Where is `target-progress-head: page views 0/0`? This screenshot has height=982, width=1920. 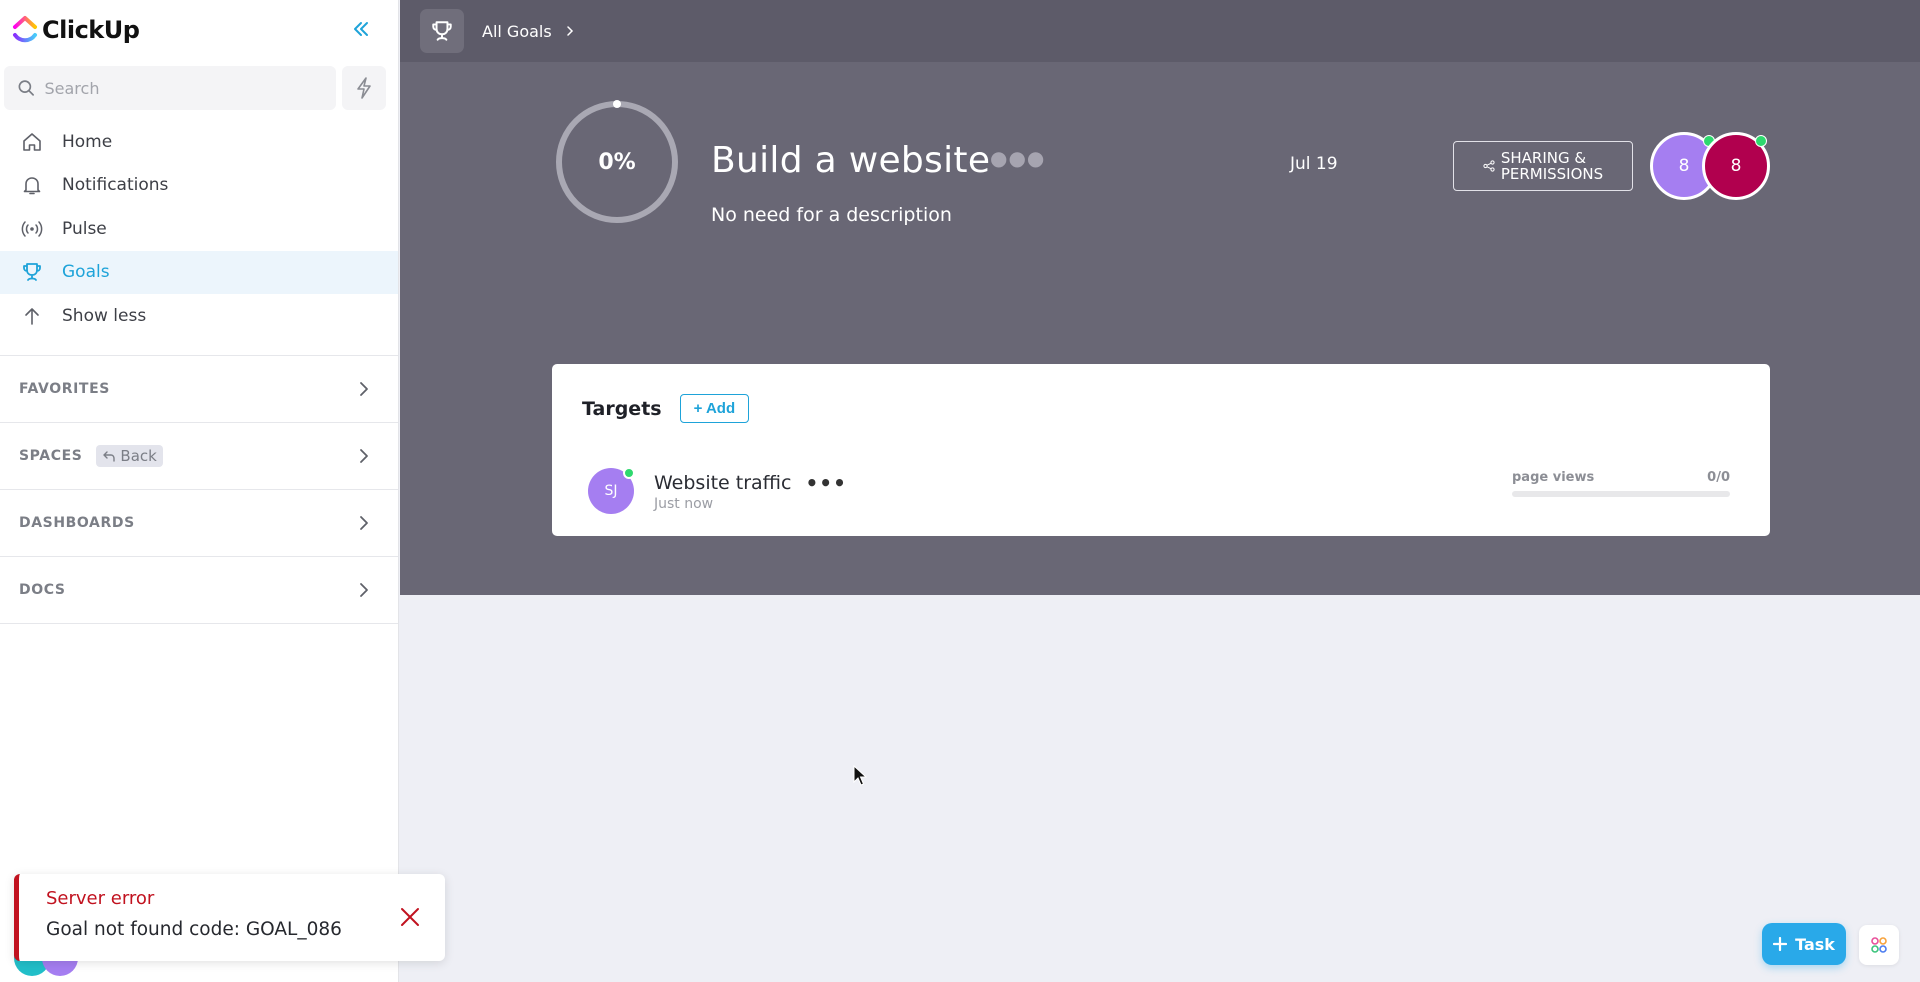 target-progress-head: page views 0/0 is located at coordinates (1621, 477).